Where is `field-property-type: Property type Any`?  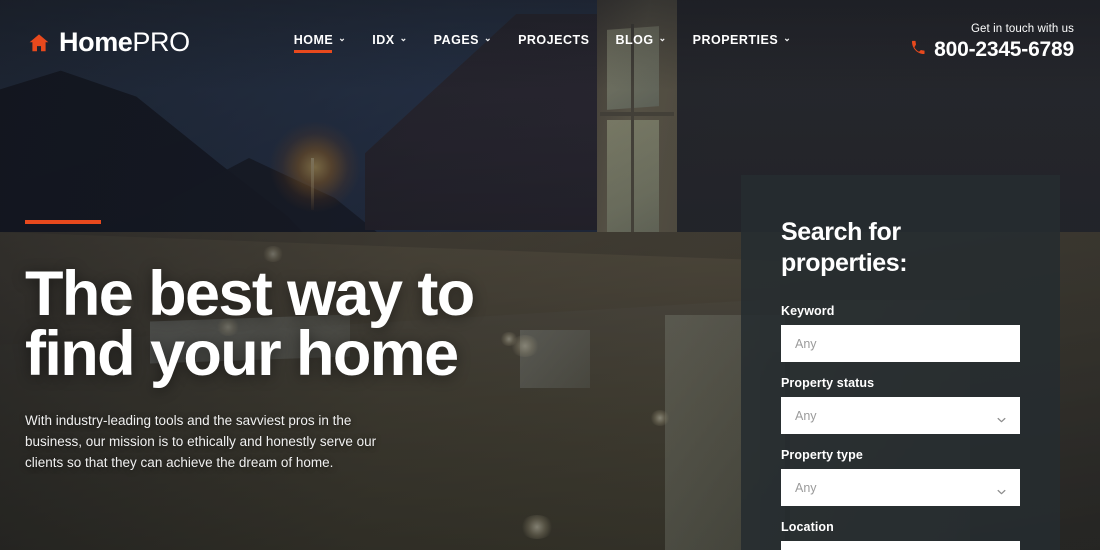
field-property-type: Property type Any is located at coordinates (900, 477).